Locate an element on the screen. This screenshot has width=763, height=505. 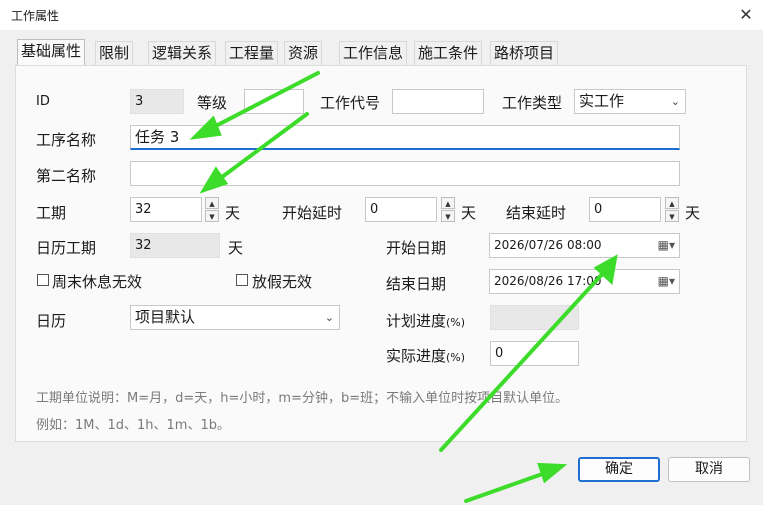
end-delay-label: 结束延时 is located at coordinates (536, 213).